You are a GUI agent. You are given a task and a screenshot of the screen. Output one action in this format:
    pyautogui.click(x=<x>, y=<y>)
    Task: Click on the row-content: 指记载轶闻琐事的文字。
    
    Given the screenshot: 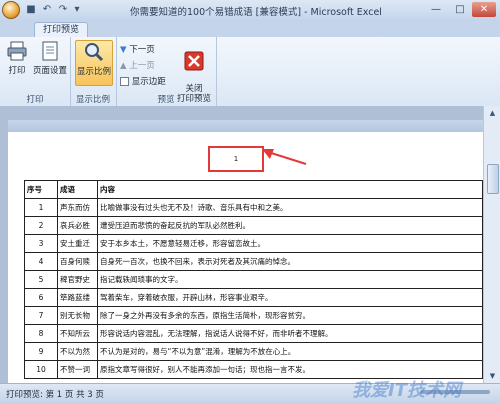 What is the action you would take?
    pyautogui.click(x=290, y=279)
    